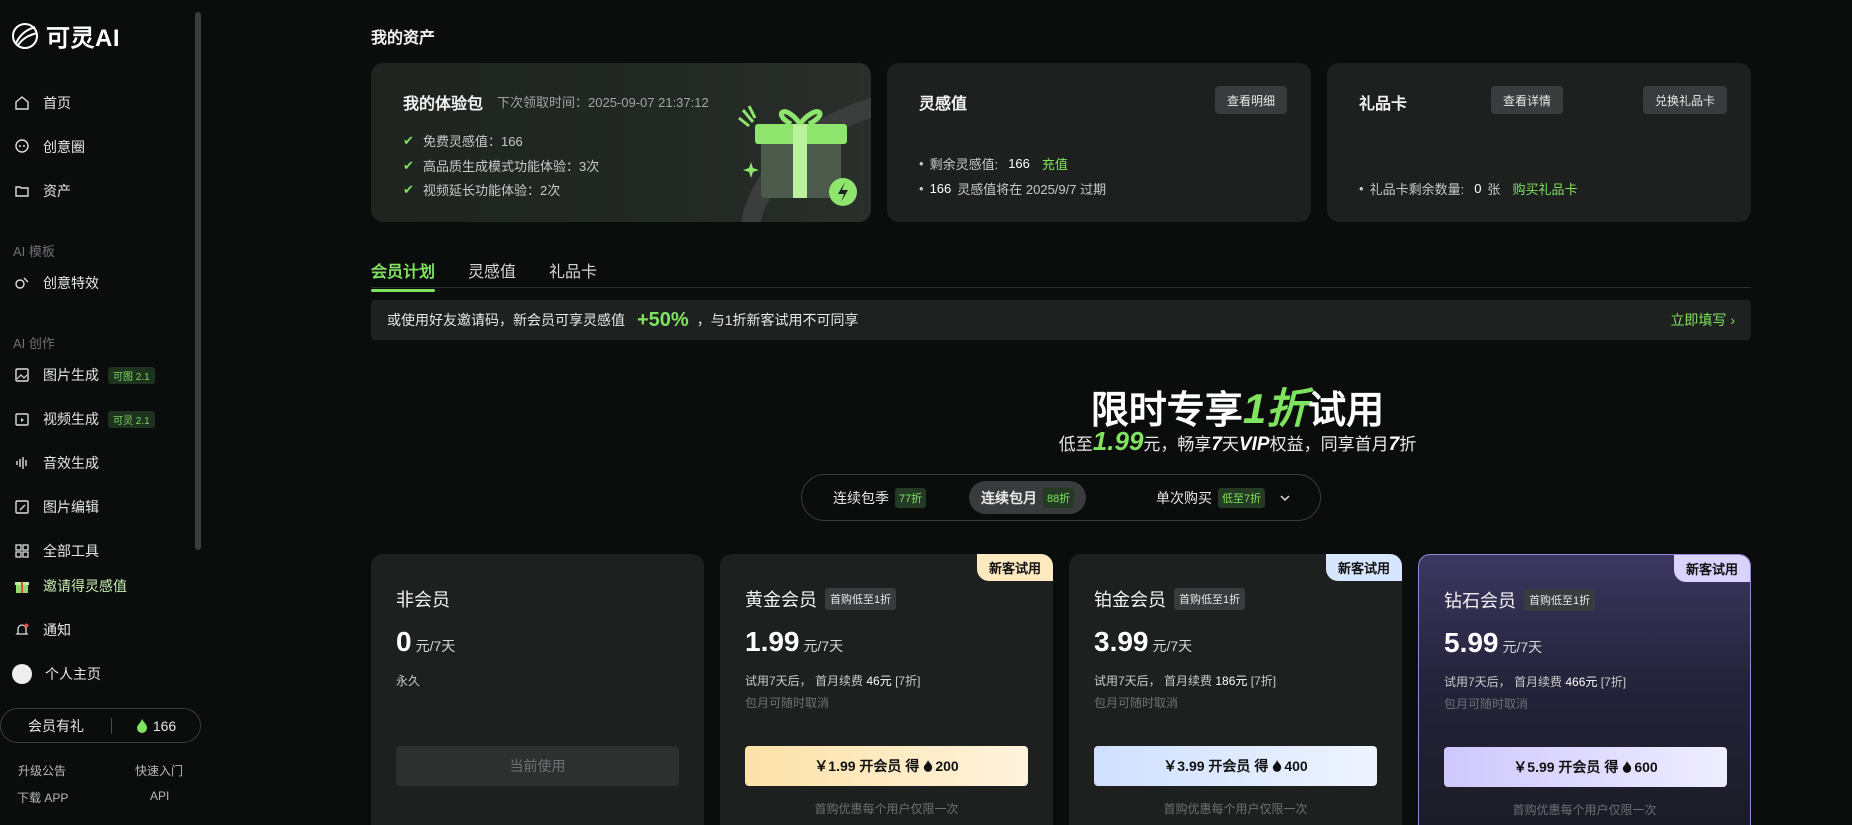 The width and height of the screenshot is (1852, 825). Describe the element at coordinates (1277, 766) in the screenshot. I see `flame-icon` at that location.